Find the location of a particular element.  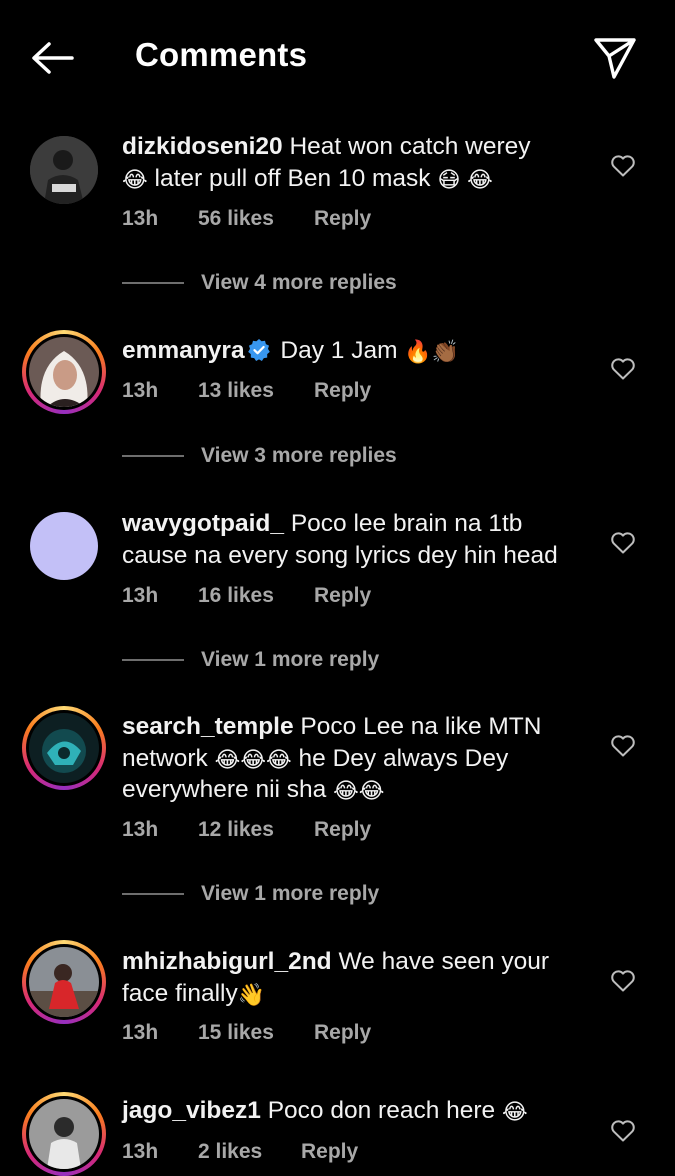

back-arrow-icon is located at coordinates (53, 58).